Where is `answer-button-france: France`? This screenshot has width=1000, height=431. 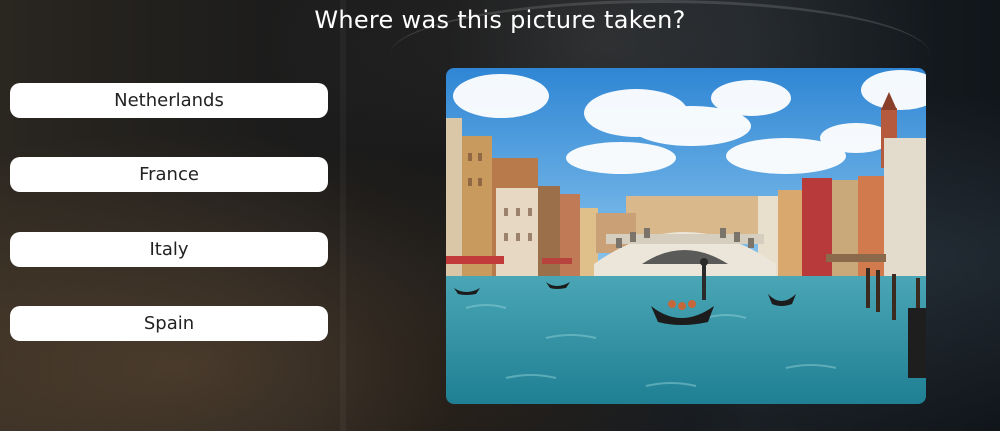 answer-button-france: France is located at coordinates (169, 174).